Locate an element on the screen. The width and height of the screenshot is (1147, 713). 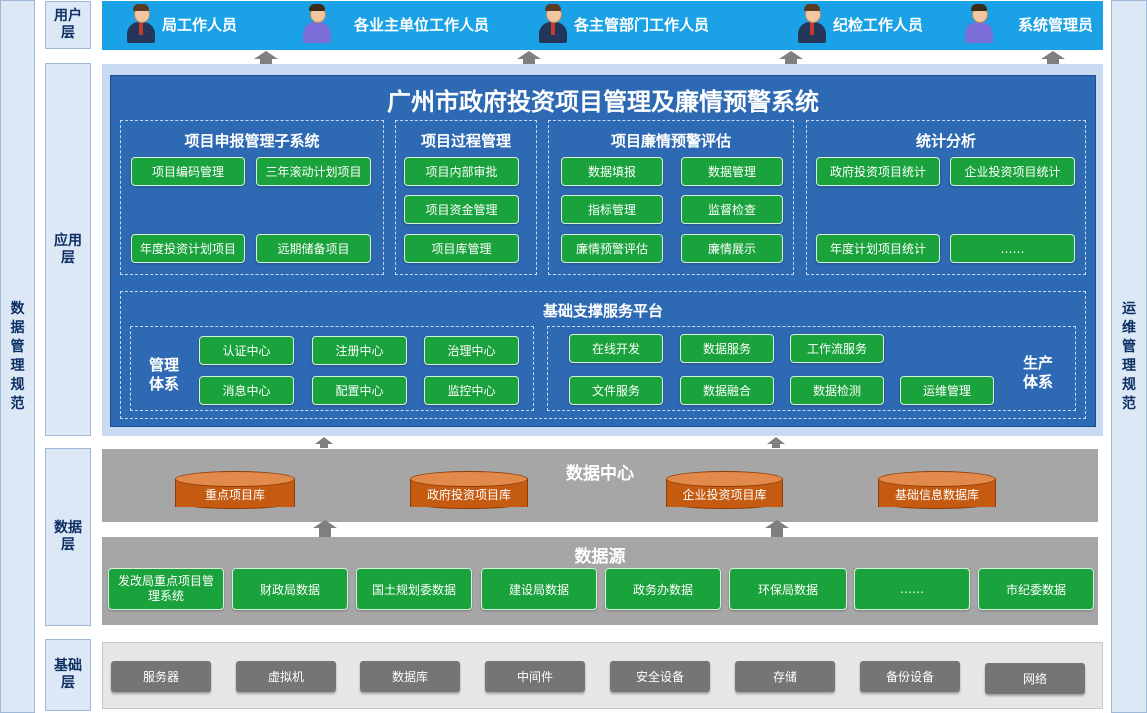
platform-item-button: 治理中心 is located at coordinates (471, 350).